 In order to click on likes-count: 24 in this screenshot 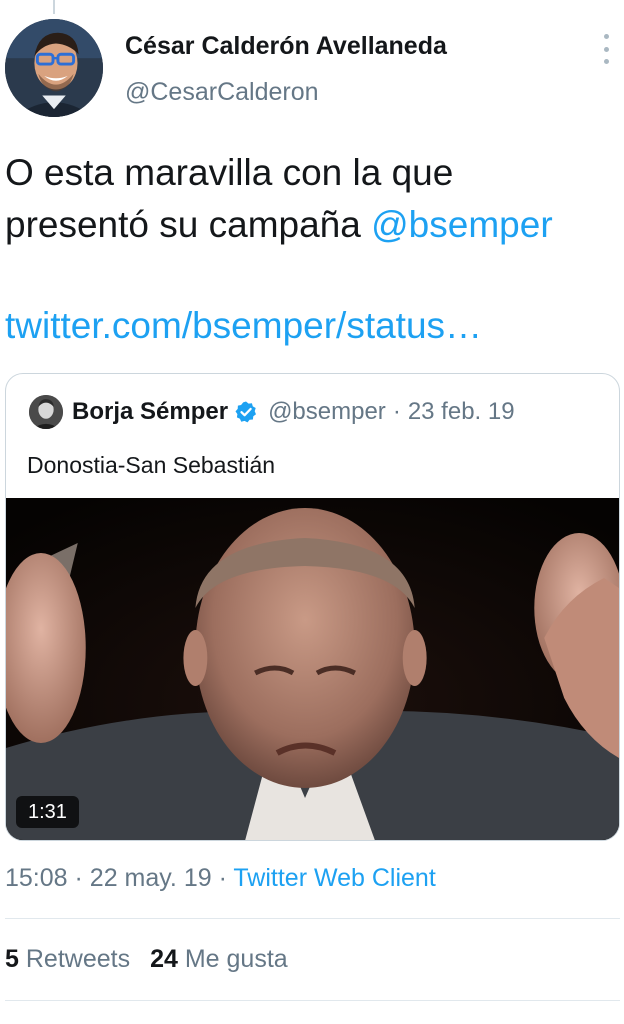, I will do `click(164, 959)`.